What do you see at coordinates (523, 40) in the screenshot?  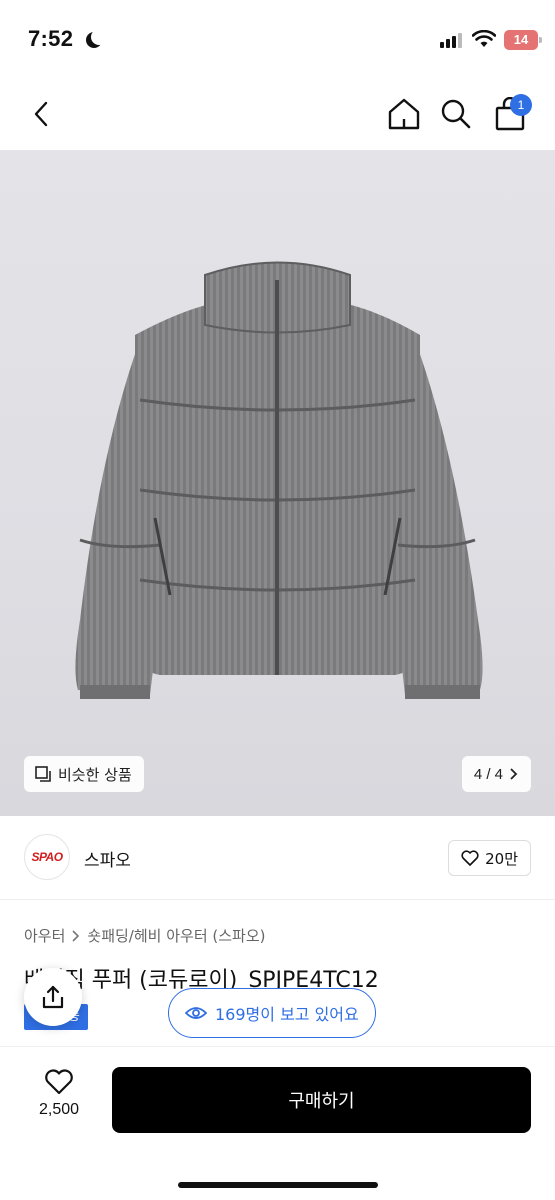 I see `battery-icon: 14` at bounding box center [523, 40].